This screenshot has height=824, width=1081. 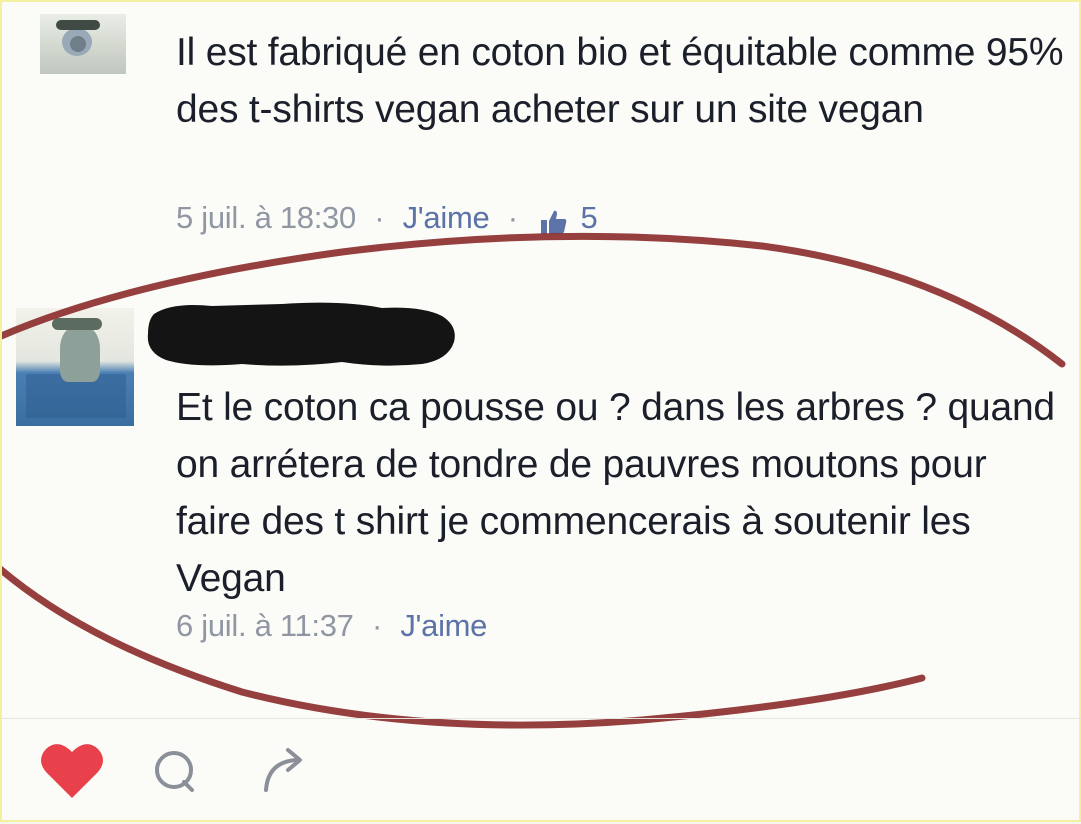 I want to click on comment-timestamp: 5 juil. à 18:30, so click(x=266, y=217).